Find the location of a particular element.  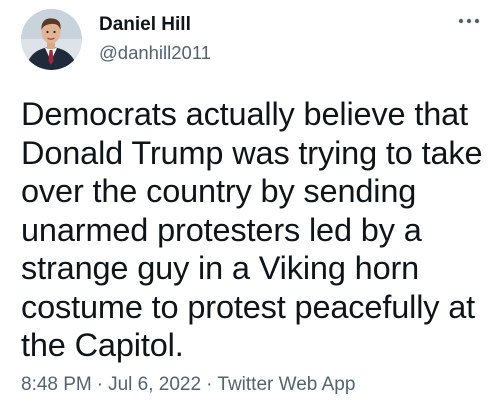

tweet-source: Twitter Web App is located at coordinates (286, 384).